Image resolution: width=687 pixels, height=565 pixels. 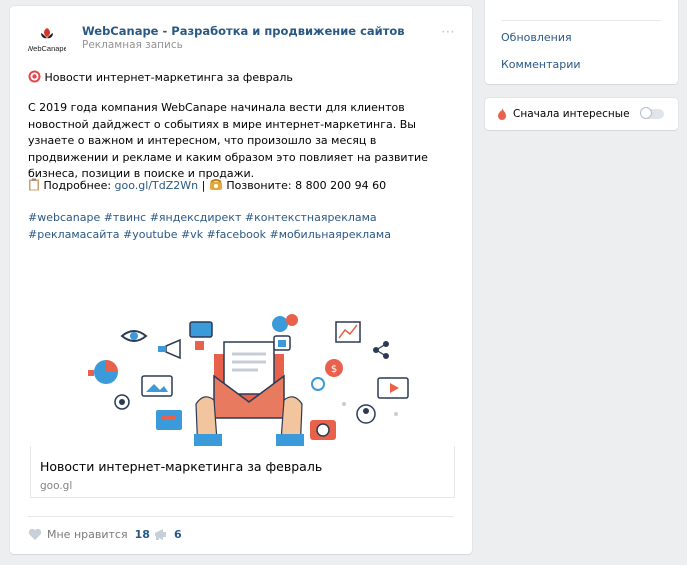 I want to click on interesting-first-filter: Сначала интересные, so click(x=581, y=114).